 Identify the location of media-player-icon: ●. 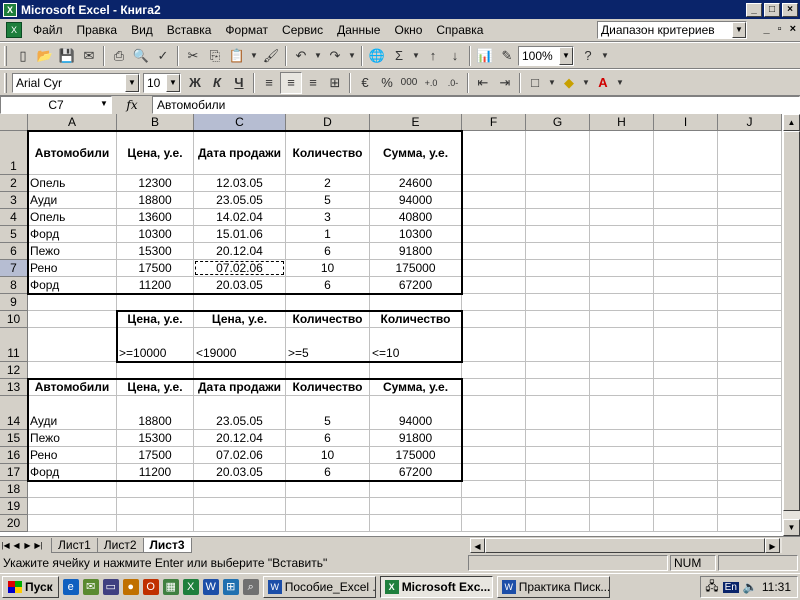
(130, 587).